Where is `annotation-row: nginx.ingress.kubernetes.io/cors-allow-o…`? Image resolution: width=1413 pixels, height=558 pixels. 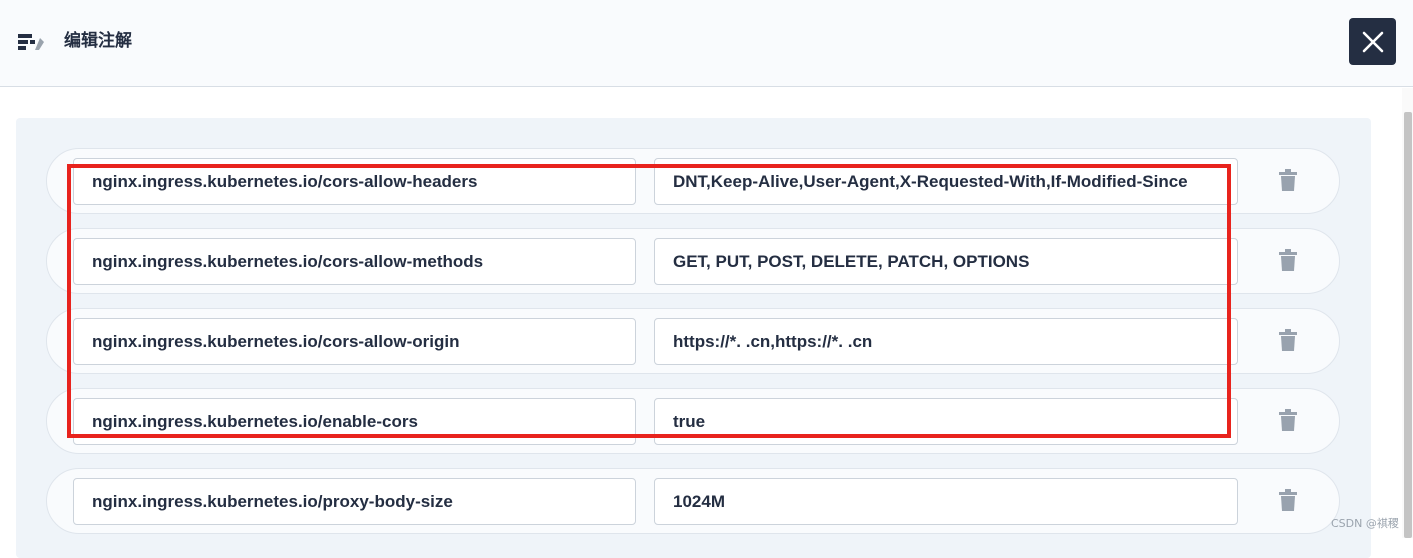
annotation-row: nginx.ingress.kubernetes.io/cors-allow-o… is located at coordinates (693, 341).